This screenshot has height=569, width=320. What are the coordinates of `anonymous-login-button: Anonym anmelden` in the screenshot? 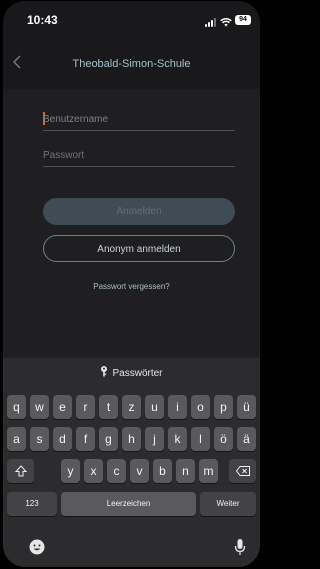 It's located at (139, 248).